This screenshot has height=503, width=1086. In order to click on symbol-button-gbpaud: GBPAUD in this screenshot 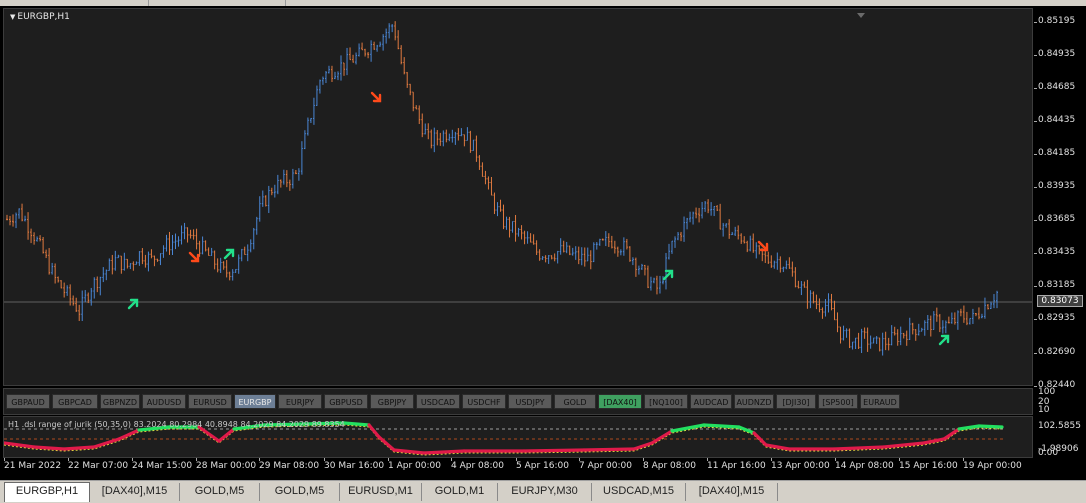, I will do `click(28, 401)`.